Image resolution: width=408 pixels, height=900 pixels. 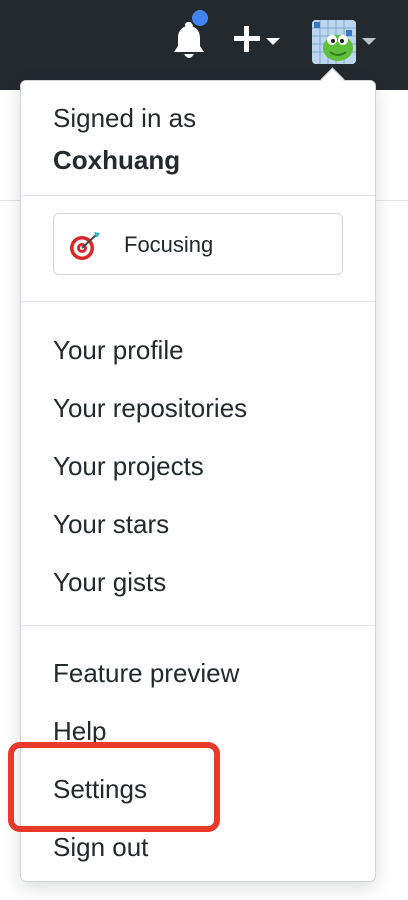 What do you see at coordinates (111, 524) in the screenshot?
I see `menu-item-your-stars: Your stars` at bounding box center [111, 524].